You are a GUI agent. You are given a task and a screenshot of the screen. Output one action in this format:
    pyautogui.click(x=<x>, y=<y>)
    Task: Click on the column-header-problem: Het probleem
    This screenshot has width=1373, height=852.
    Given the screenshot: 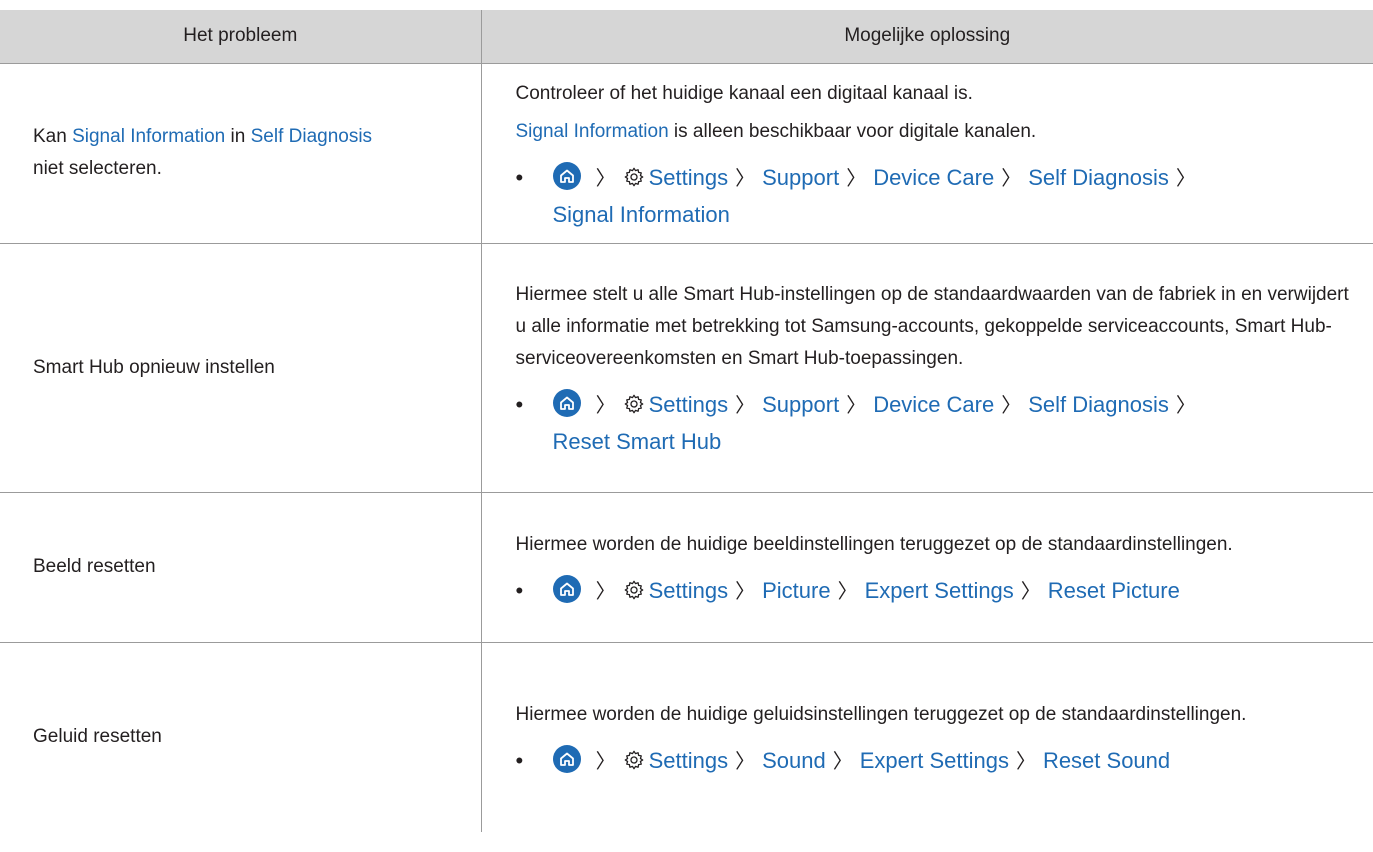 What is the action you would take?
    pyautogui.click(x=241, y=37)
    